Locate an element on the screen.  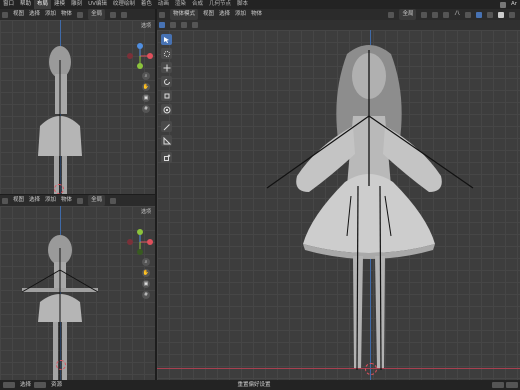
measure-tool-button is located at coordinates (166, 140).